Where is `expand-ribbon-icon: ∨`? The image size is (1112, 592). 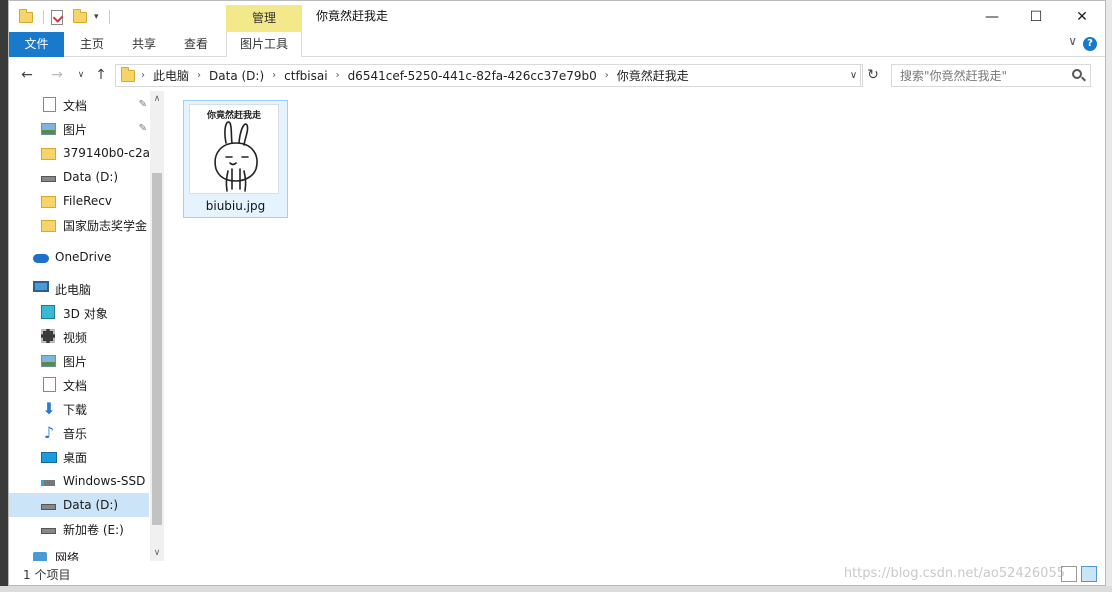 expand-ribbon-icon: ∨ is located at coordinates (1072, 41).